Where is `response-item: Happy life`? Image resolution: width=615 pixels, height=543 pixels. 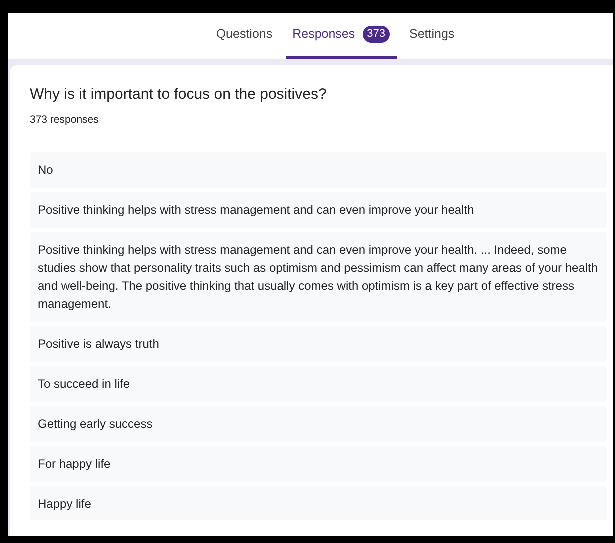 response-item: Happy life is located at coordinates (318, 503).